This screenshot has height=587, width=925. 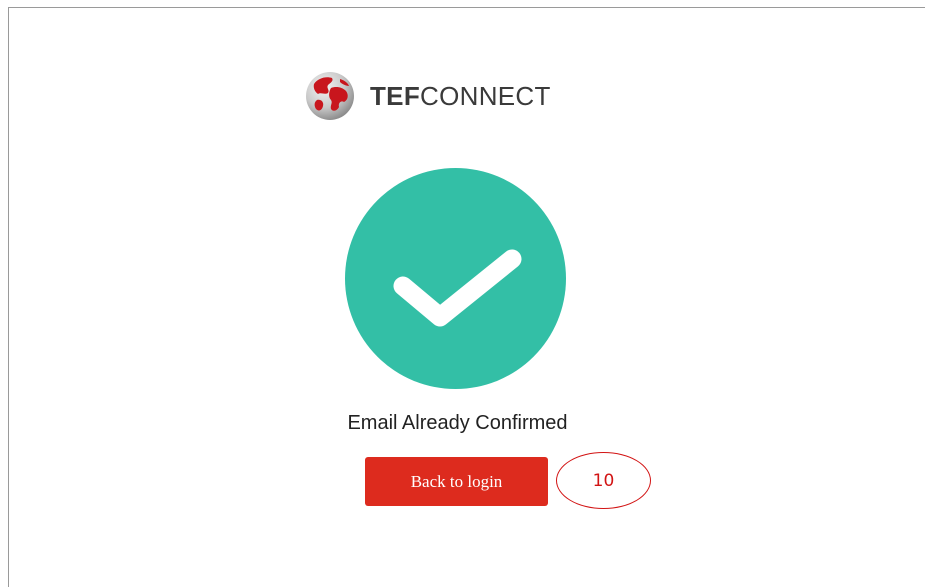 I want to click on annotation-label: 10, so click(x=603, y=480).